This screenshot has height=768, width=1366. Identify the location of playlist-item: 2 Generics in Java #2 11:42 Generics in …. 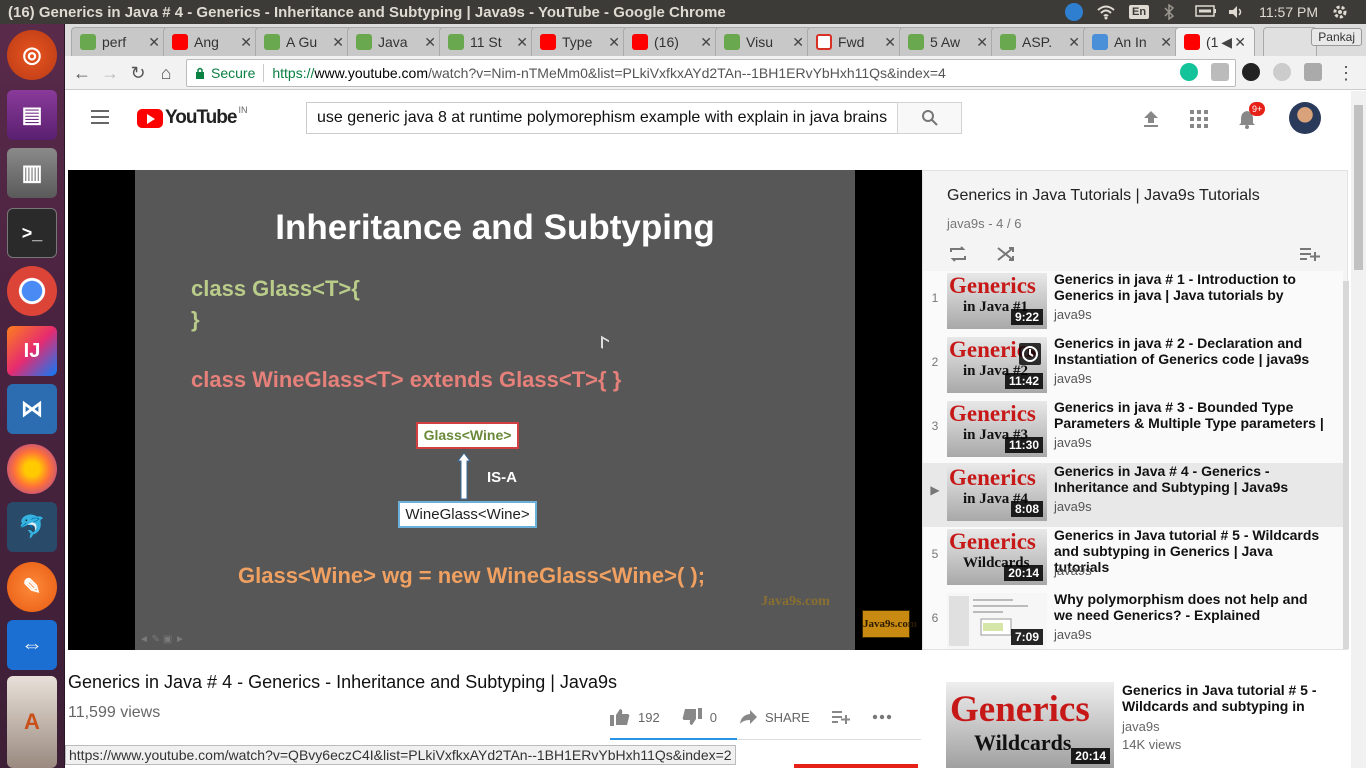
(1133, 367).